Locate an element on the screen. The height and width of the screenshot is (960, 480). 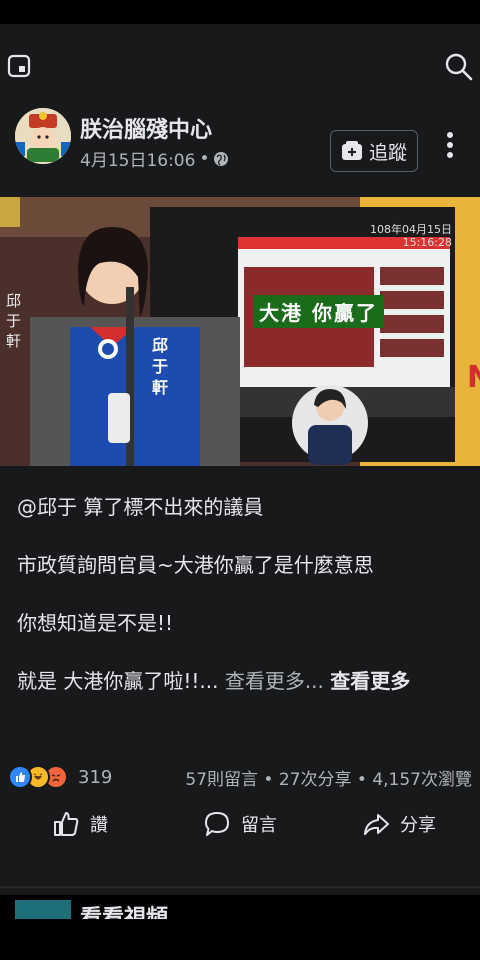
post-line-2: 市政質詢問官員~大港你贏了是什麼意思 is located at coordinates (195, 565).